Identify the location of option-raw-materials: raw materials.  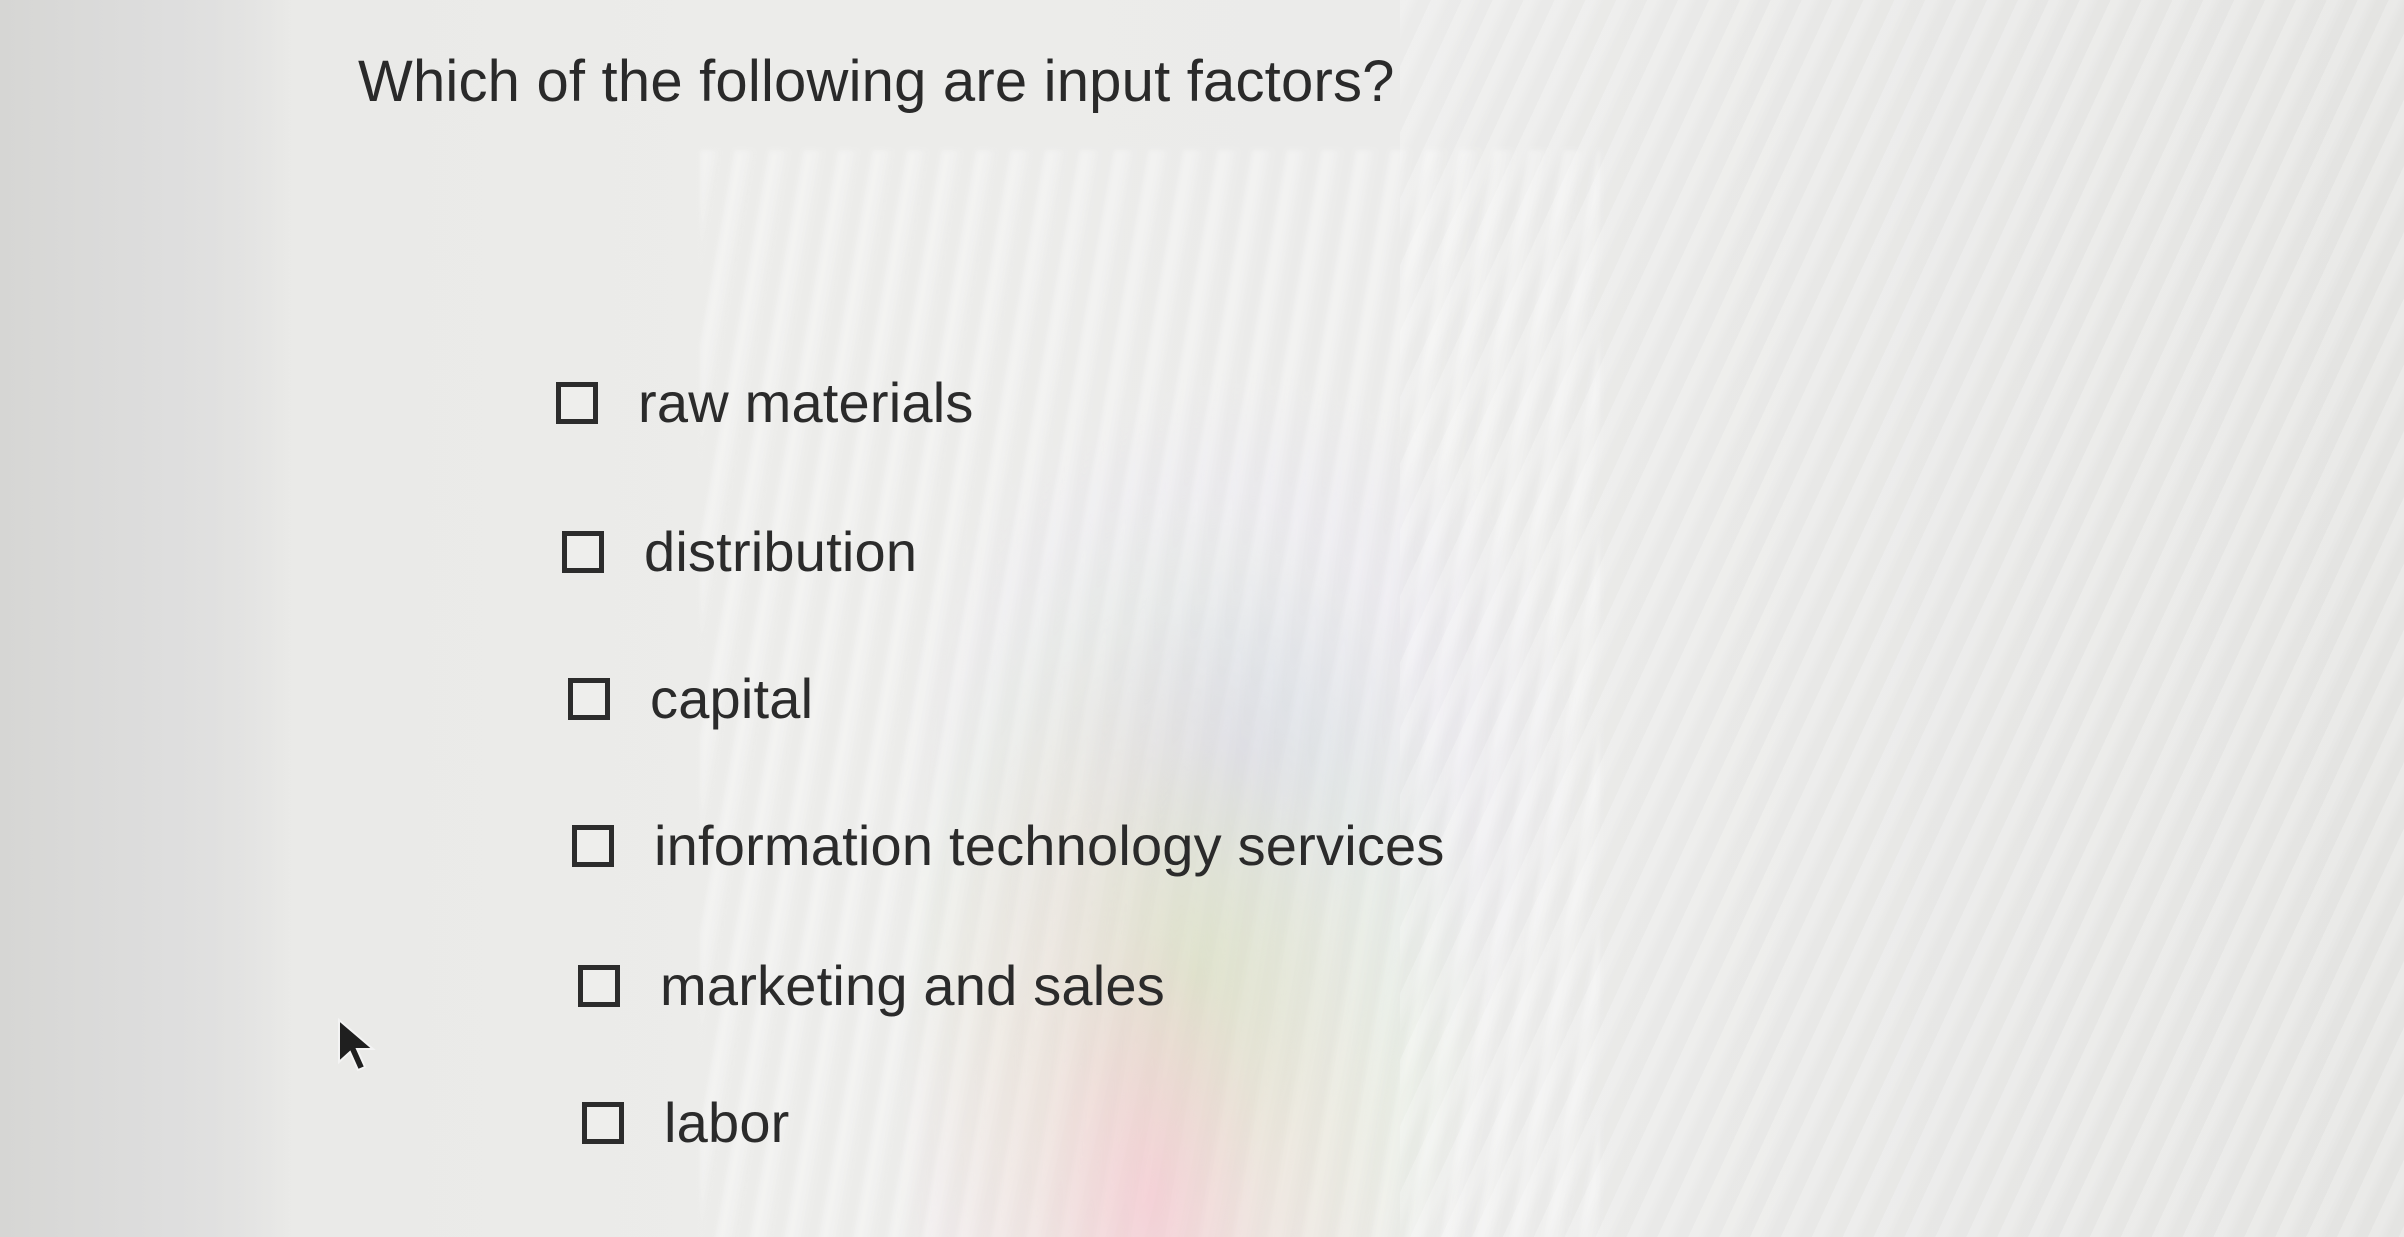
(765, 402).